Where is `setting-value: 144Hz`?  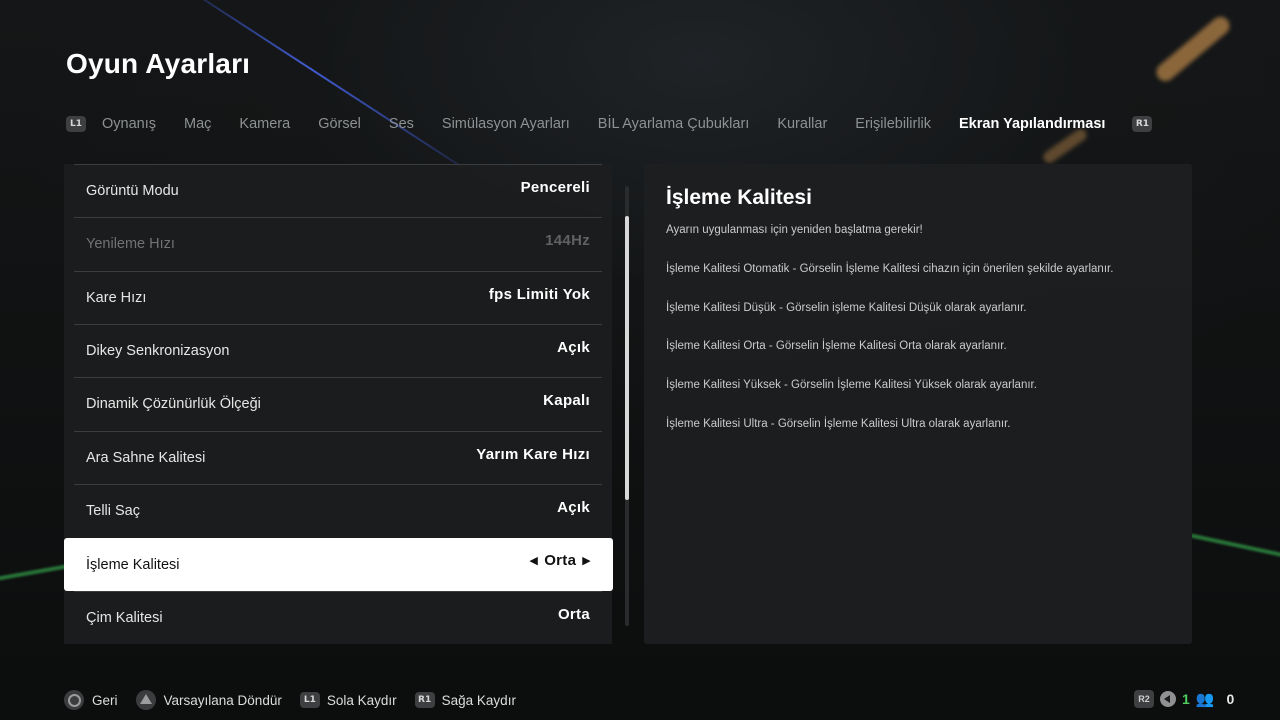 setting-value: 144Hz is located at coordinates (567, 240).